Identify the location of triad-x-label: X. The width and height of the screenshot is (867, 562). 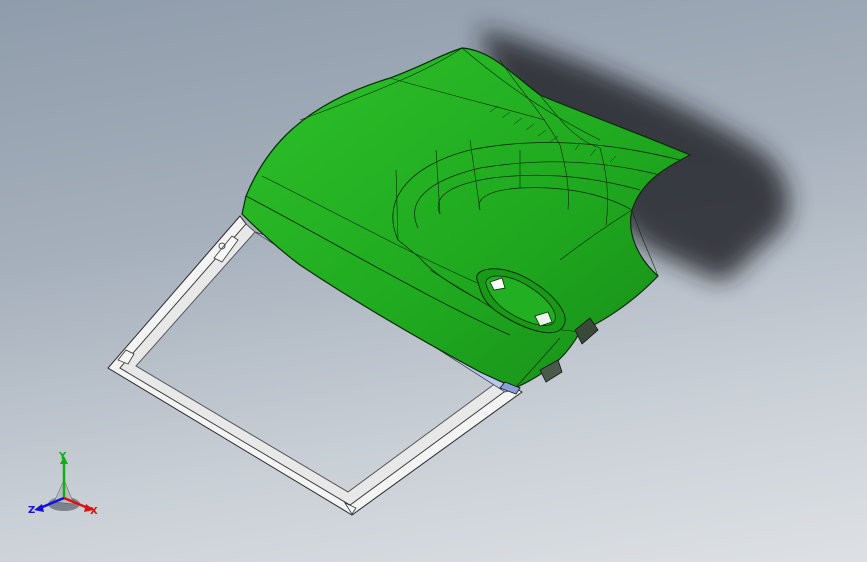
(94, 511).